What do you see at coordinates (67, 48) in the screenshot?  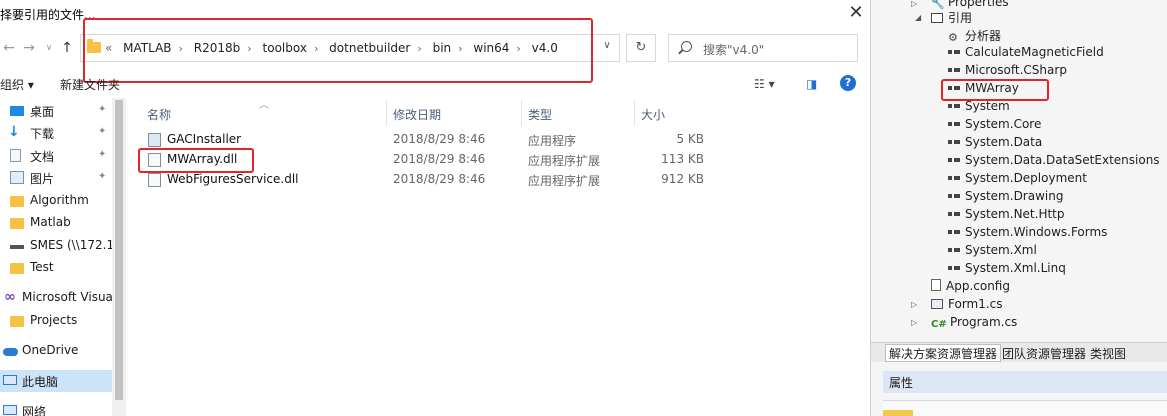 I see `up-button: ↑` at bounding box center [67, 48].